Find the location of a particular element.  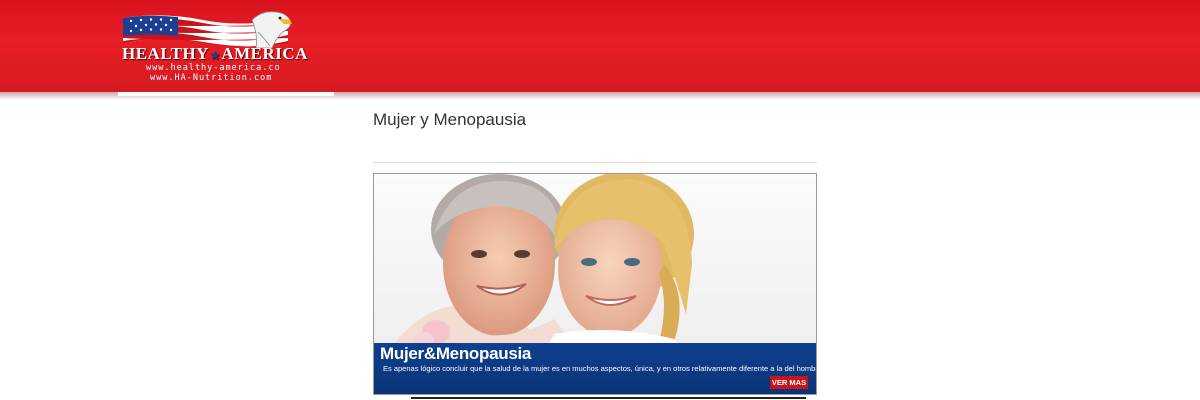

star-icon: ★ is located at coordinates (215, 55).